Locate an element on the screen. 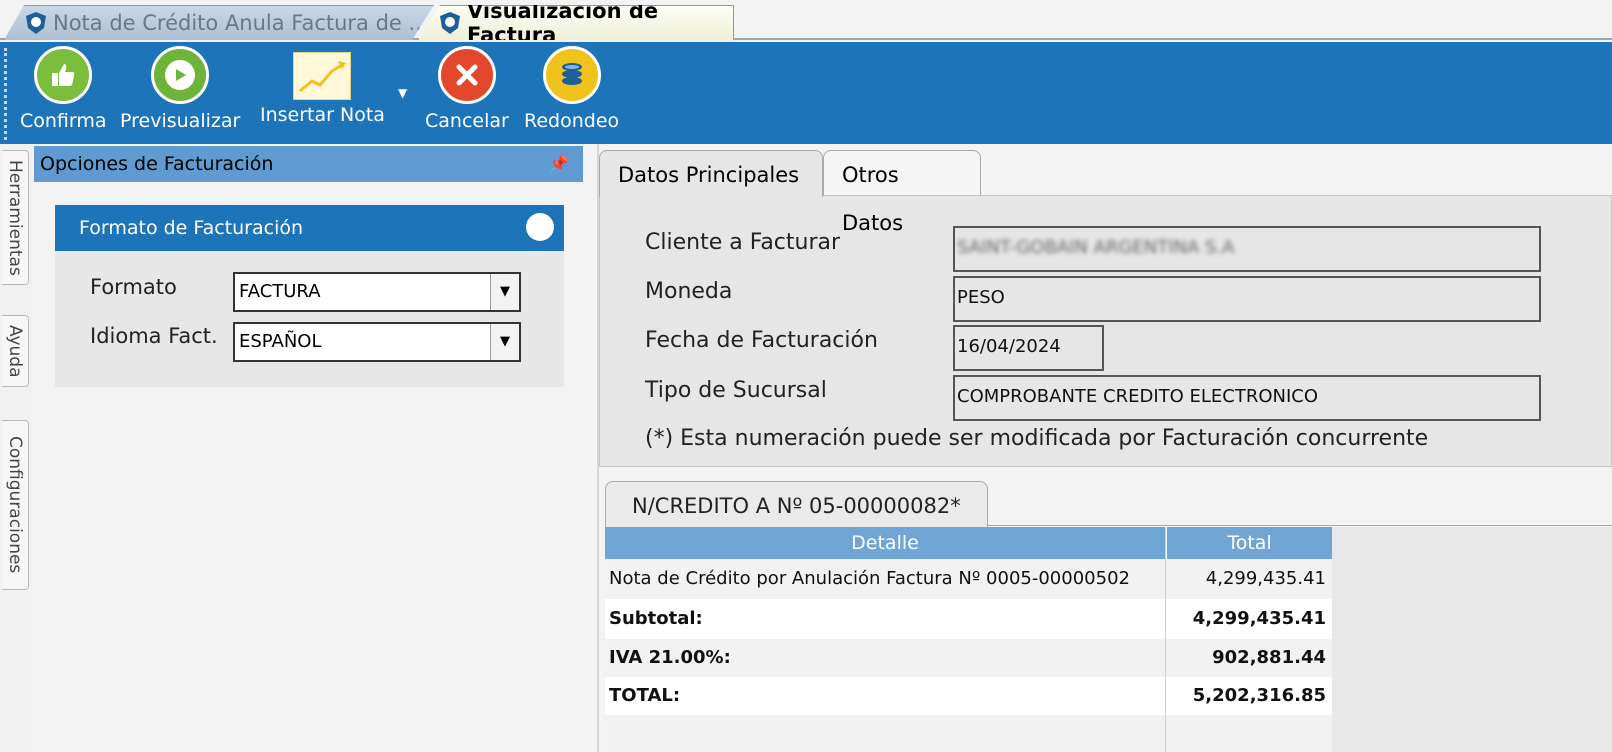 Image resolution: width=1612 pixels, height=752 pixels. side-tab-label: Configuraciones is located at coordinates (15, 505).